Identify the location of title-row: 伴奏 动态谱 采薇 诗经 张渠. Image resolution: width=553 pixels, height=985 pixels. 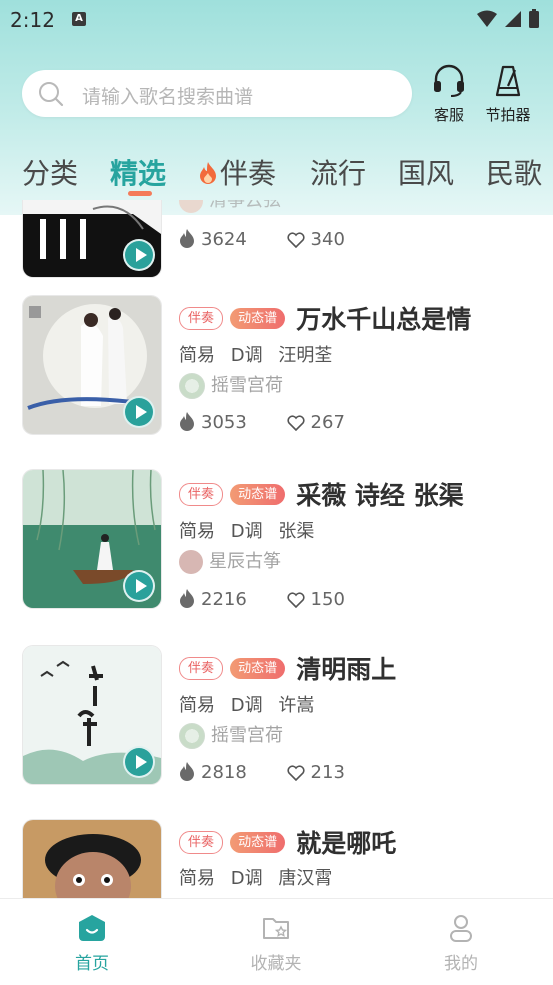
(321, 494).